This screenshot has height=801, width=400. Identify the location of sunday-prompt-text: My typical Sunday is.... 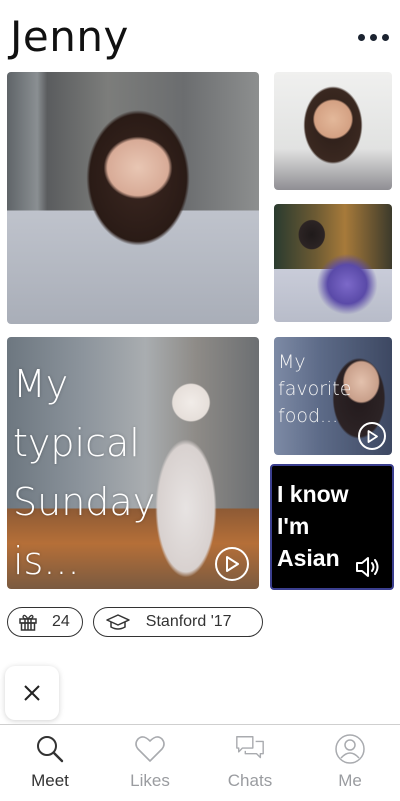
(84, 472).